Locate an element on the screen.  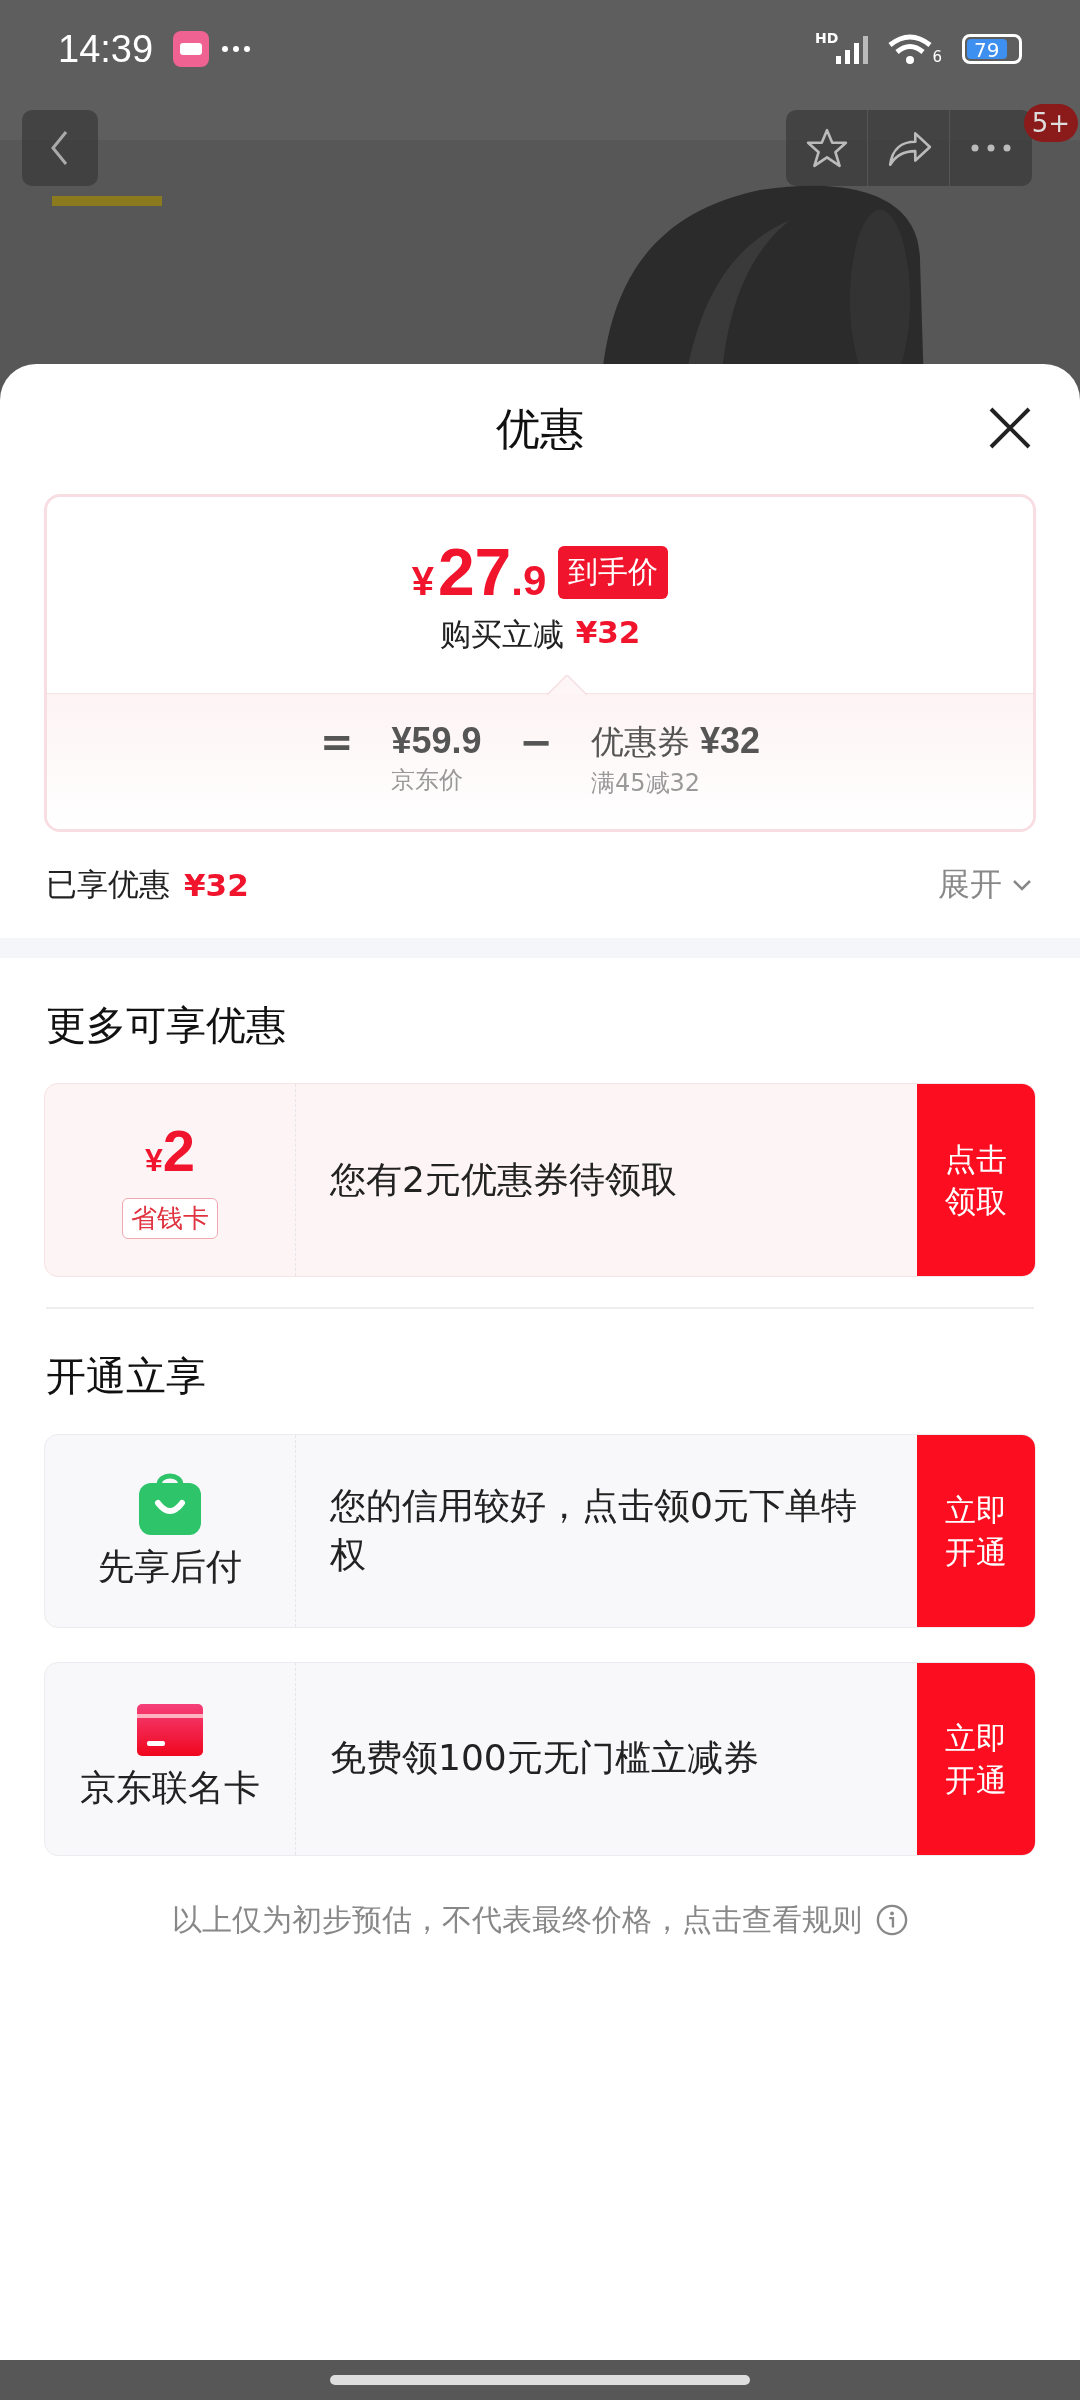
offer-action-button: 点击领取 is located at coordinates (976, 1180).